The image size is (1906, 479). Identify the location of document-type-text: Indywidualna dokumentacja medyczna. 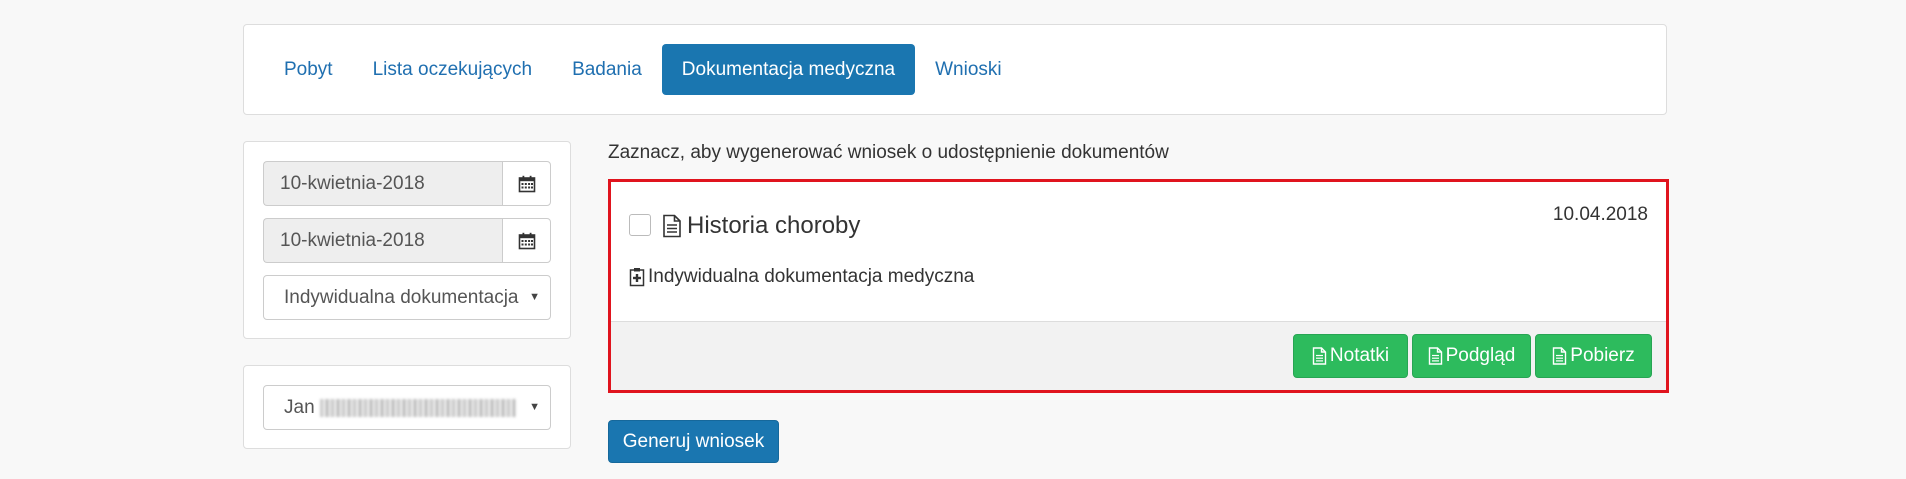
(811, 276).